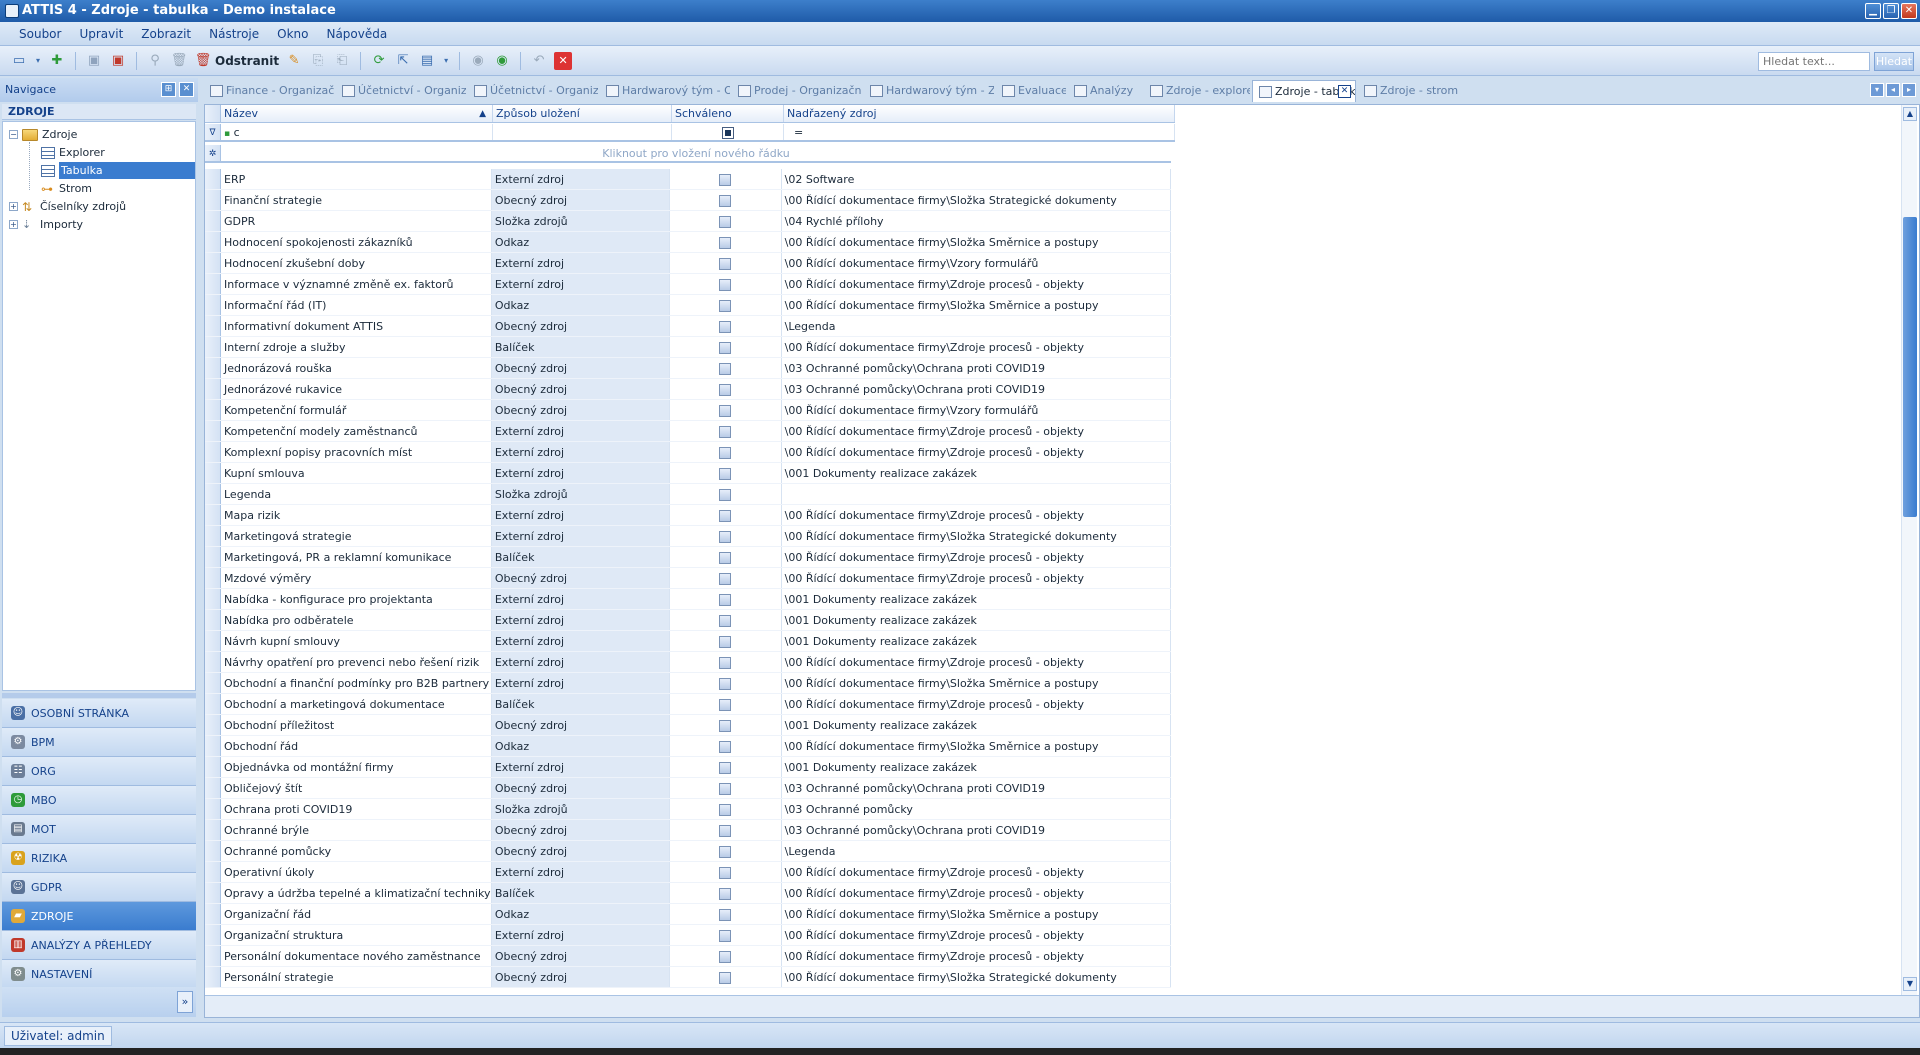 The height and width of the screenshot is (1055, 1920). Describe the element at coordinates (688, 154) in the screenshot. I see `new-row: ✲ Kliknout pro vložení nového řádku` at that location.